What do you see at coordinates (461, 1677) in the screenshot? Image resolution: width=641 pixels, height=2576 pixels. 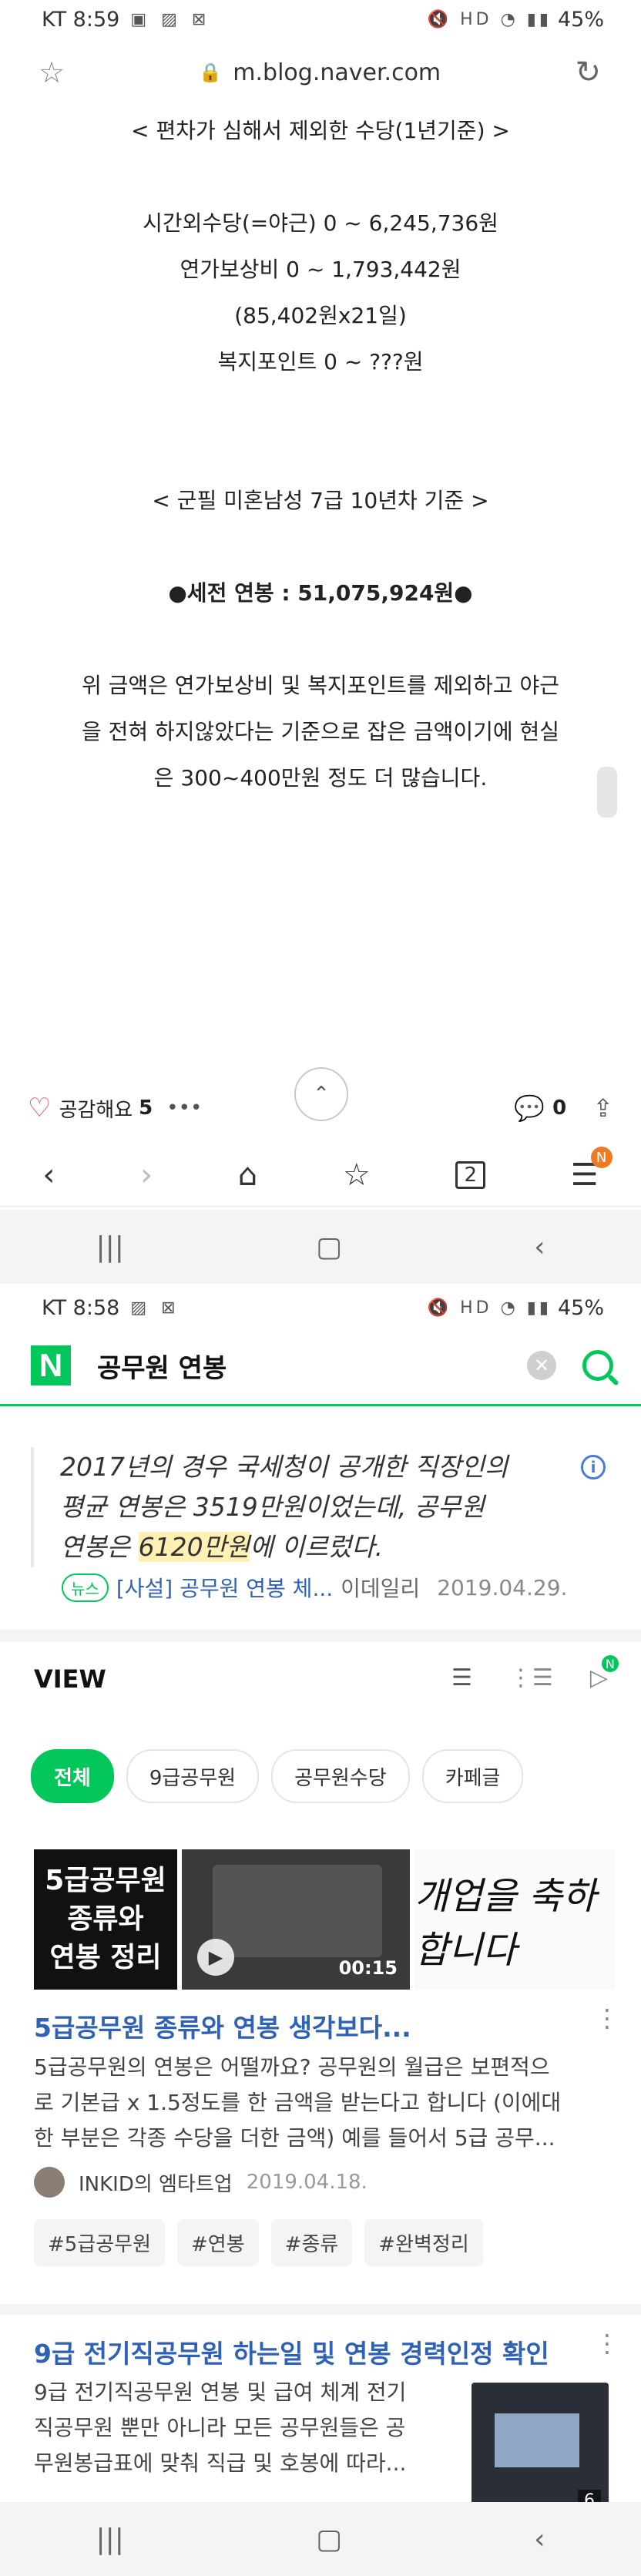 I see `list-view-icon: ☰` at bounding box center [461, 1677].